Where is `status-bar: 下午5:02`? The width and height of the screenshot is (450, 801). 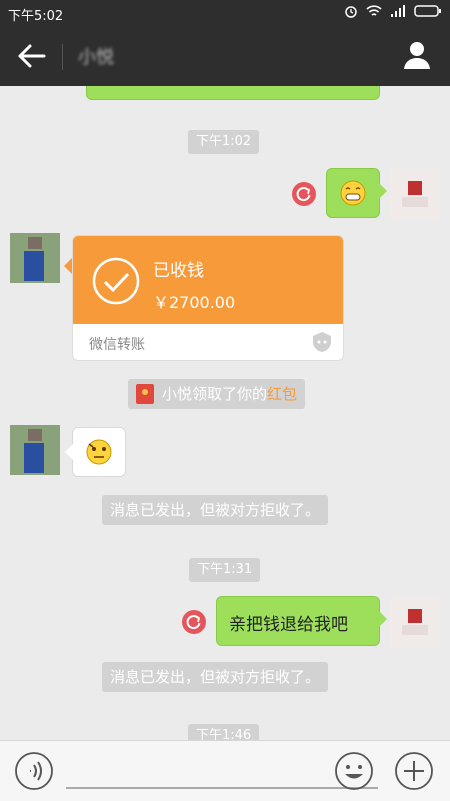
status-bar: 下午5:02 is located at coordinates (225, 13).